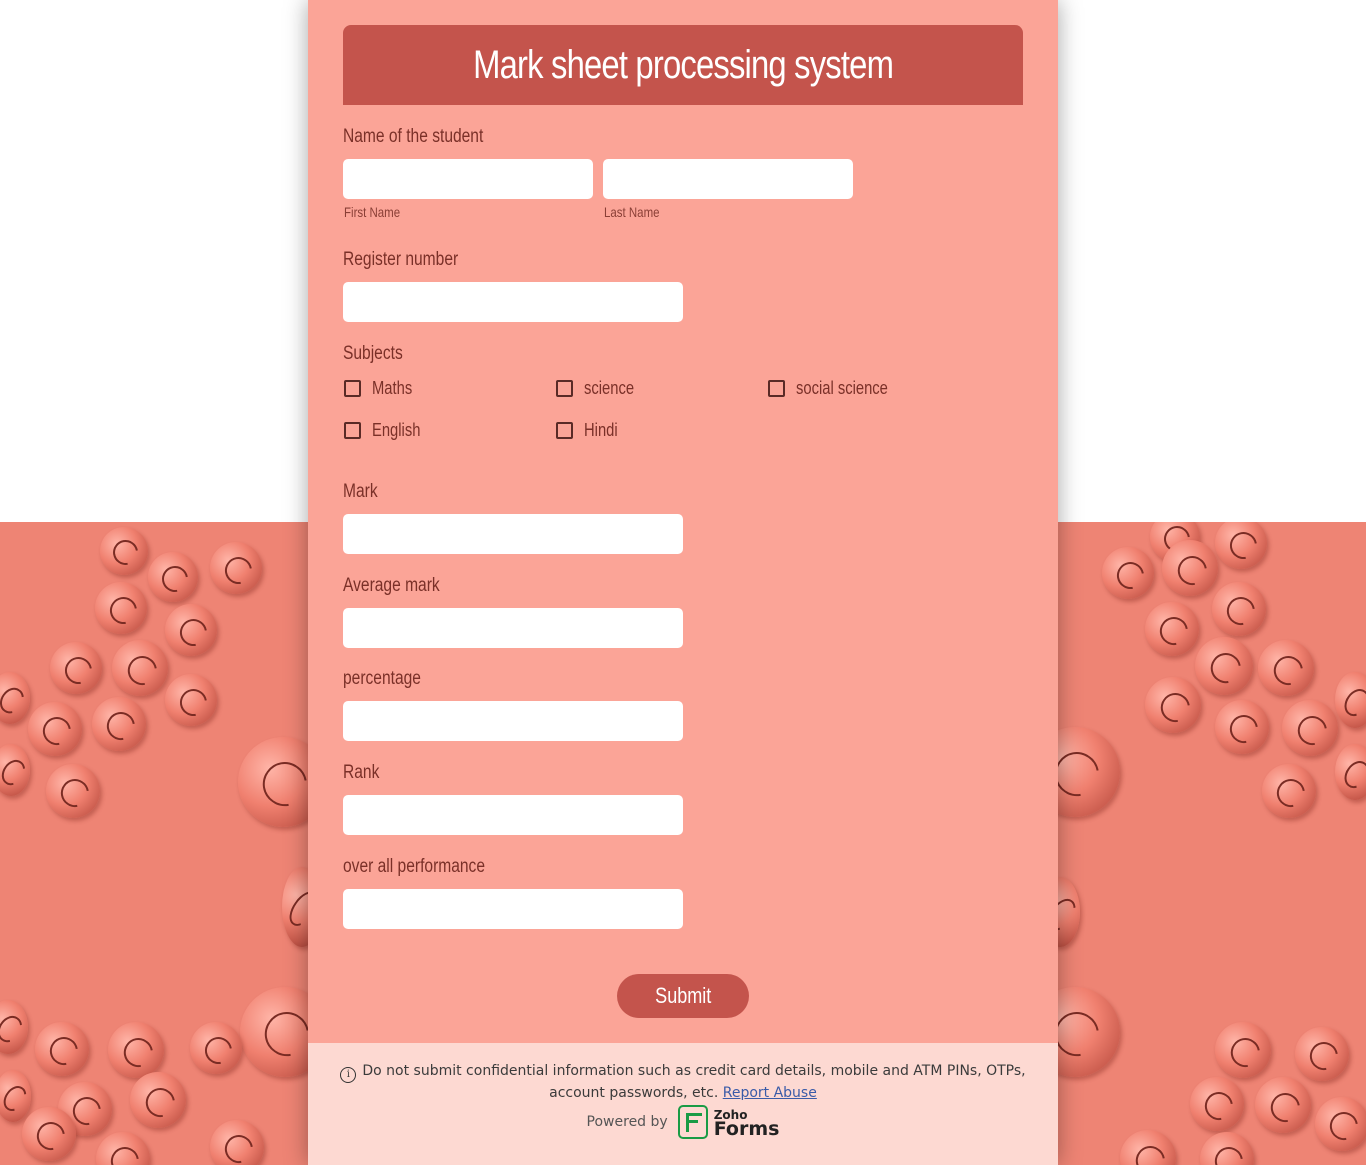 This screenshot has width=1366, height=1165. Describe the element at coordinates (468, 179) in the screenshot. I see `first-name-input` at that location.